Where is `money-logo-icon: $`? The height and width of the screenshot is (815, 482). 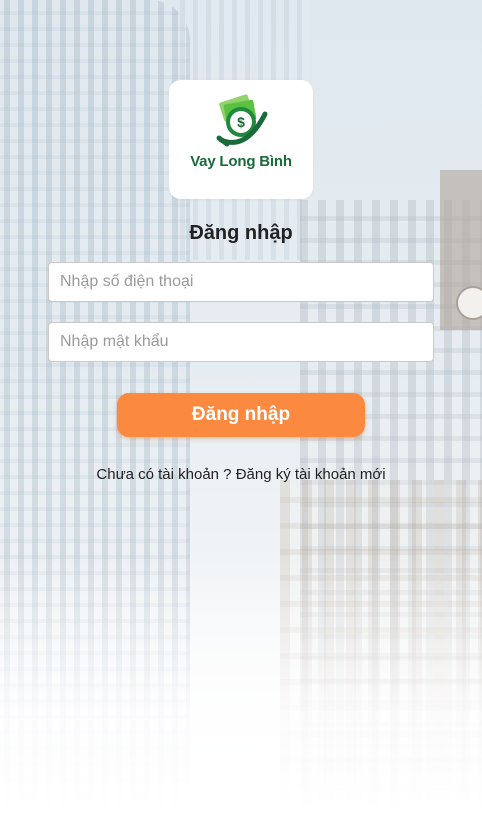 money-logo-icon: $ is located at coordinates (242, 120).